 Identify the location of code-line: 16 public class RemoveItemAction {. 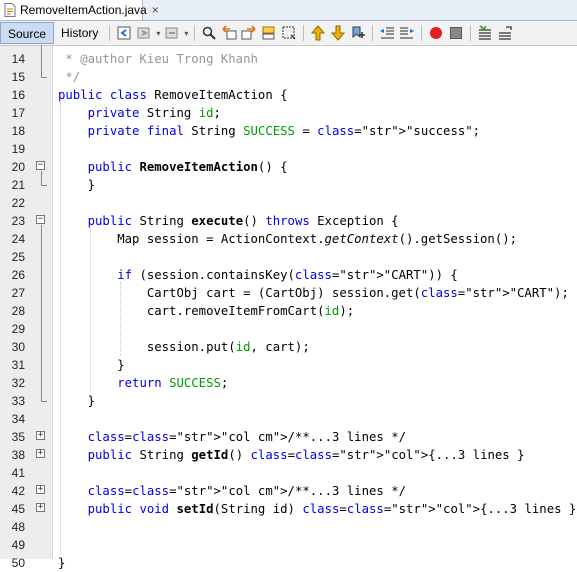
(288, 95).